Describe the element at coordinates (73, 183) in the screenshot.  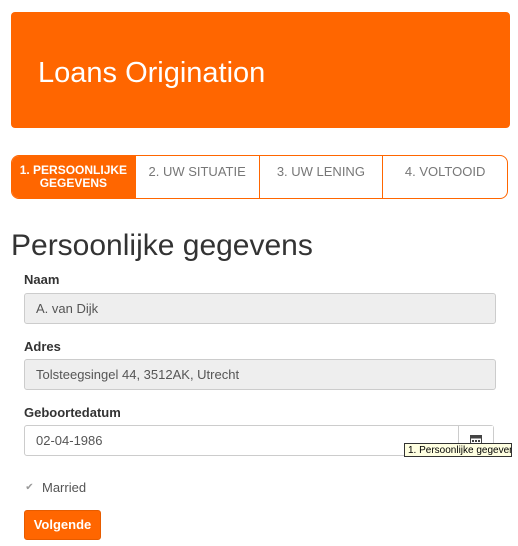
I see `step-1-line2: GEGEVENS` at that location.